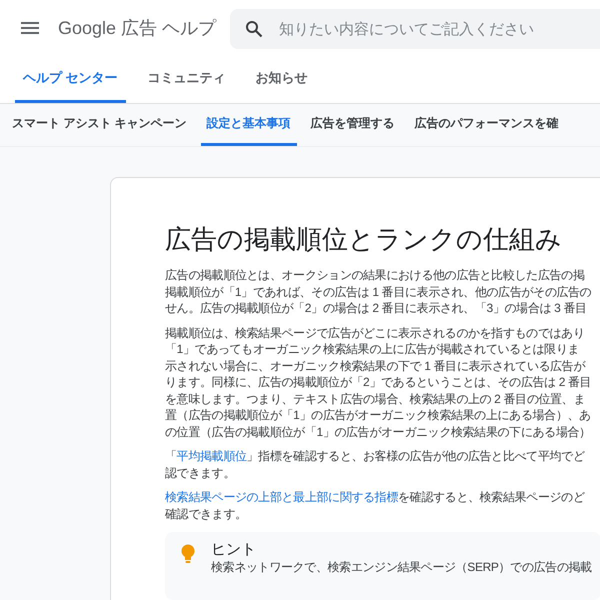 The width and height of the screenshot is (600, 600). Describe the element at coordinates (30, 28) in the screenshot. I see `menu-icon` at that location.